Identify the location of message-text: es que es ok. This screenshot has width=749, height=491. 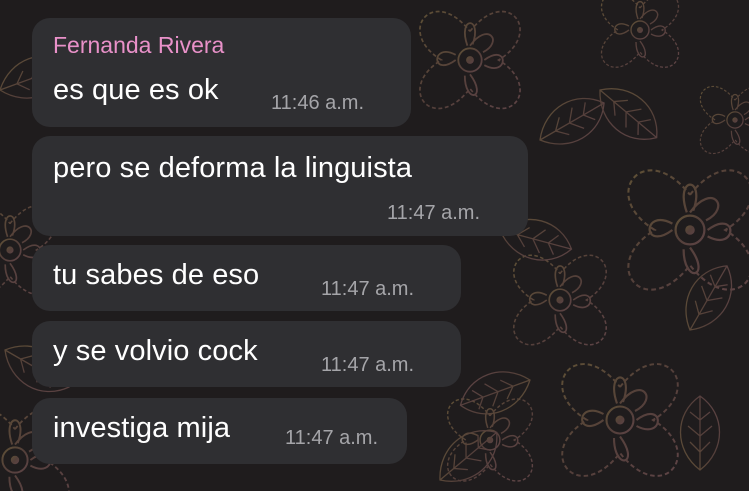
(136, 90).